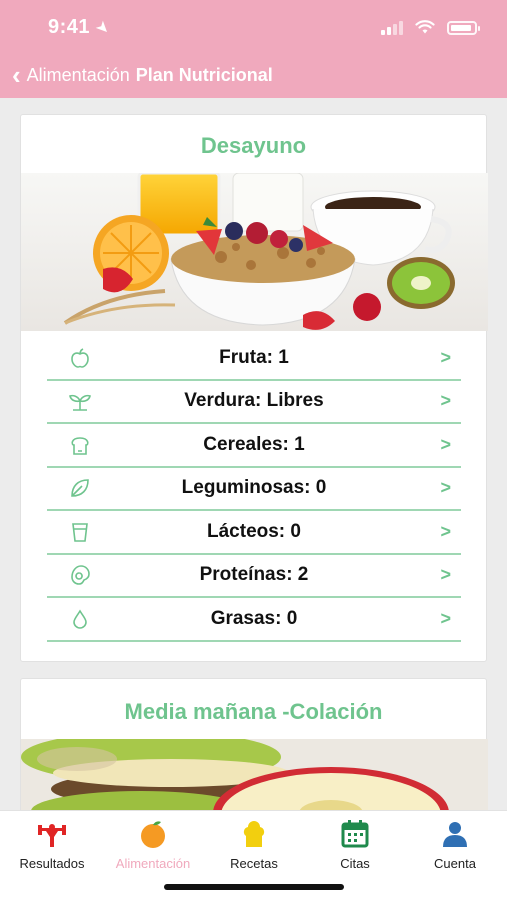 This screenshot has height=900, width=507. What do you see at coordinates (80, 403) in the screenshot?
I see `sprout-icon` at bounding box center [80, 403].